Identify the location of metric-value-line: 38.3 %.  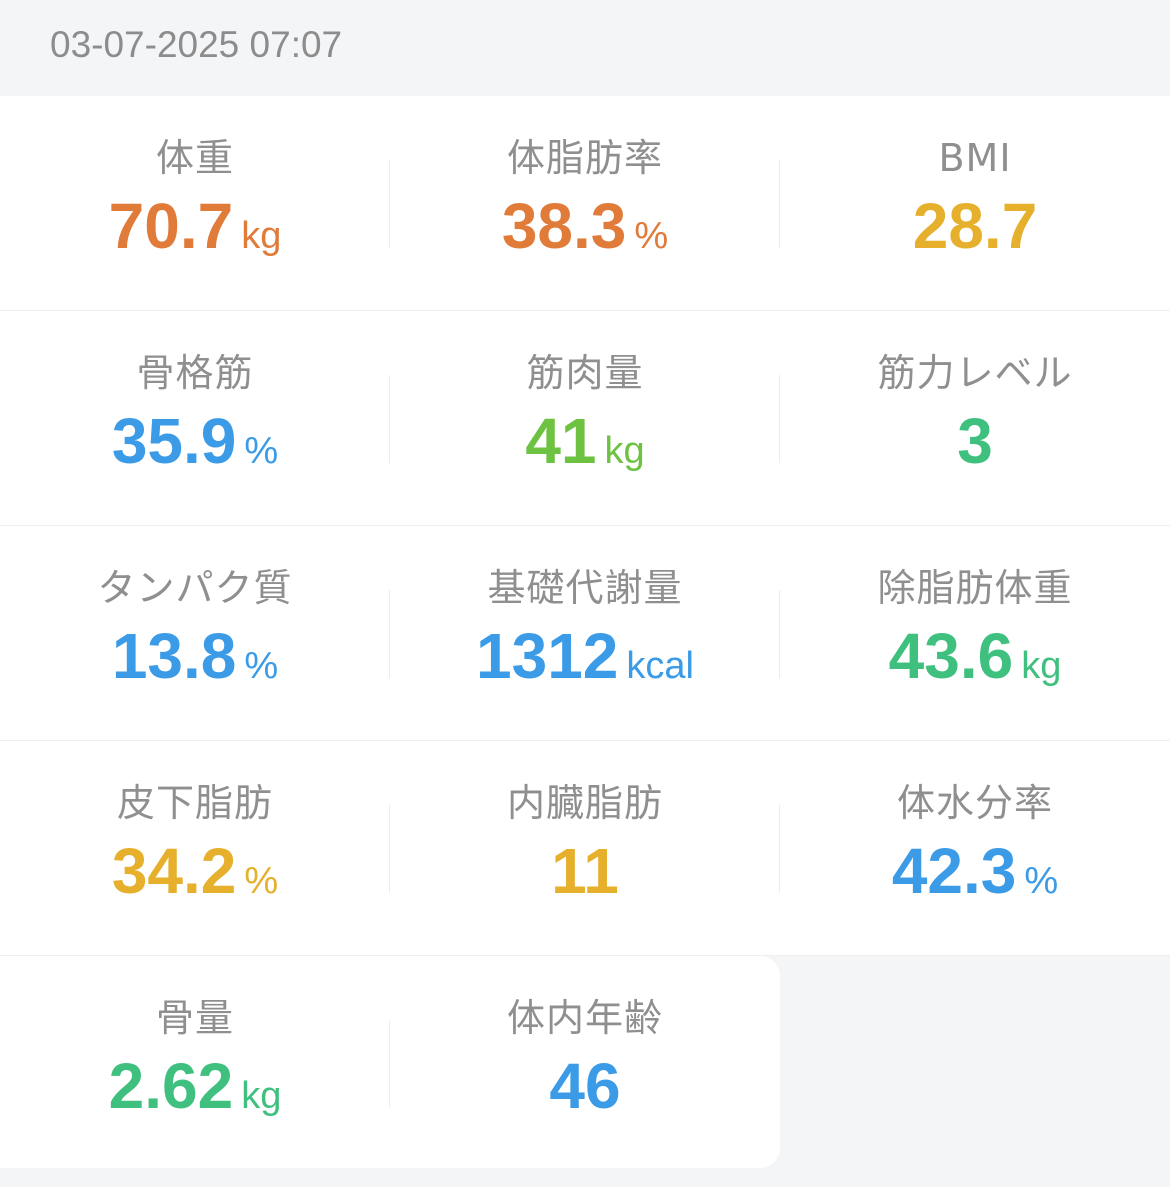
(585, 231).